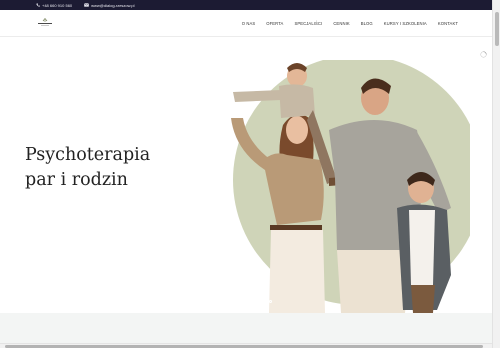  What do you see at coordinates (246, 345) in the screenshot?
I see `horizontal-scrollbar` at bounding box center [246, 345].